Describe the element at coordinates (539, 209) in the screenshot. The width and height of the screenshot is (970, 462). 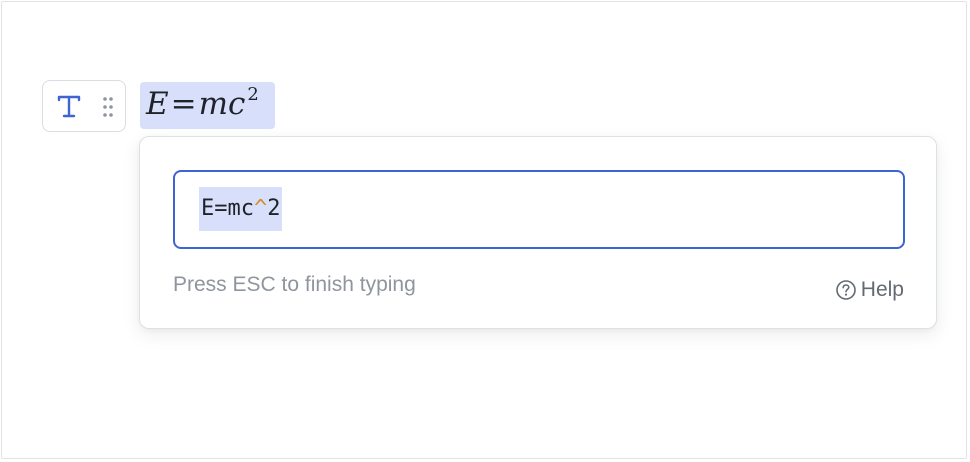
I see `equation-input: E=mc^2` at that location.